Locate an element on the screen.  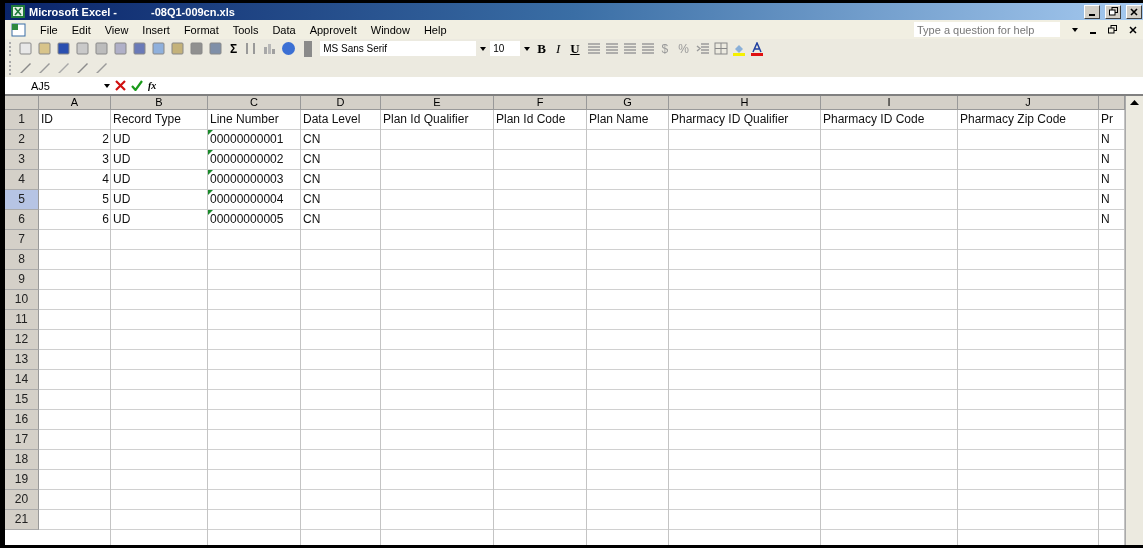
underline-button: U is located at coordinates (575, 48).